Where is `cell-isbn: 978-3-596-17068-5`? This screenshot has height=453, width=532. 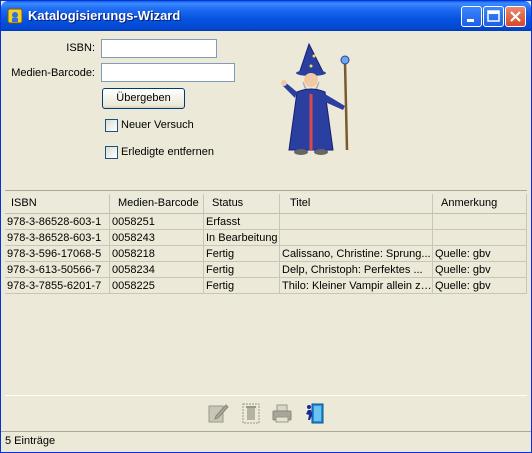 cell-isbn: 978-3-596-17068-5 is located at coordinates (57, 254).